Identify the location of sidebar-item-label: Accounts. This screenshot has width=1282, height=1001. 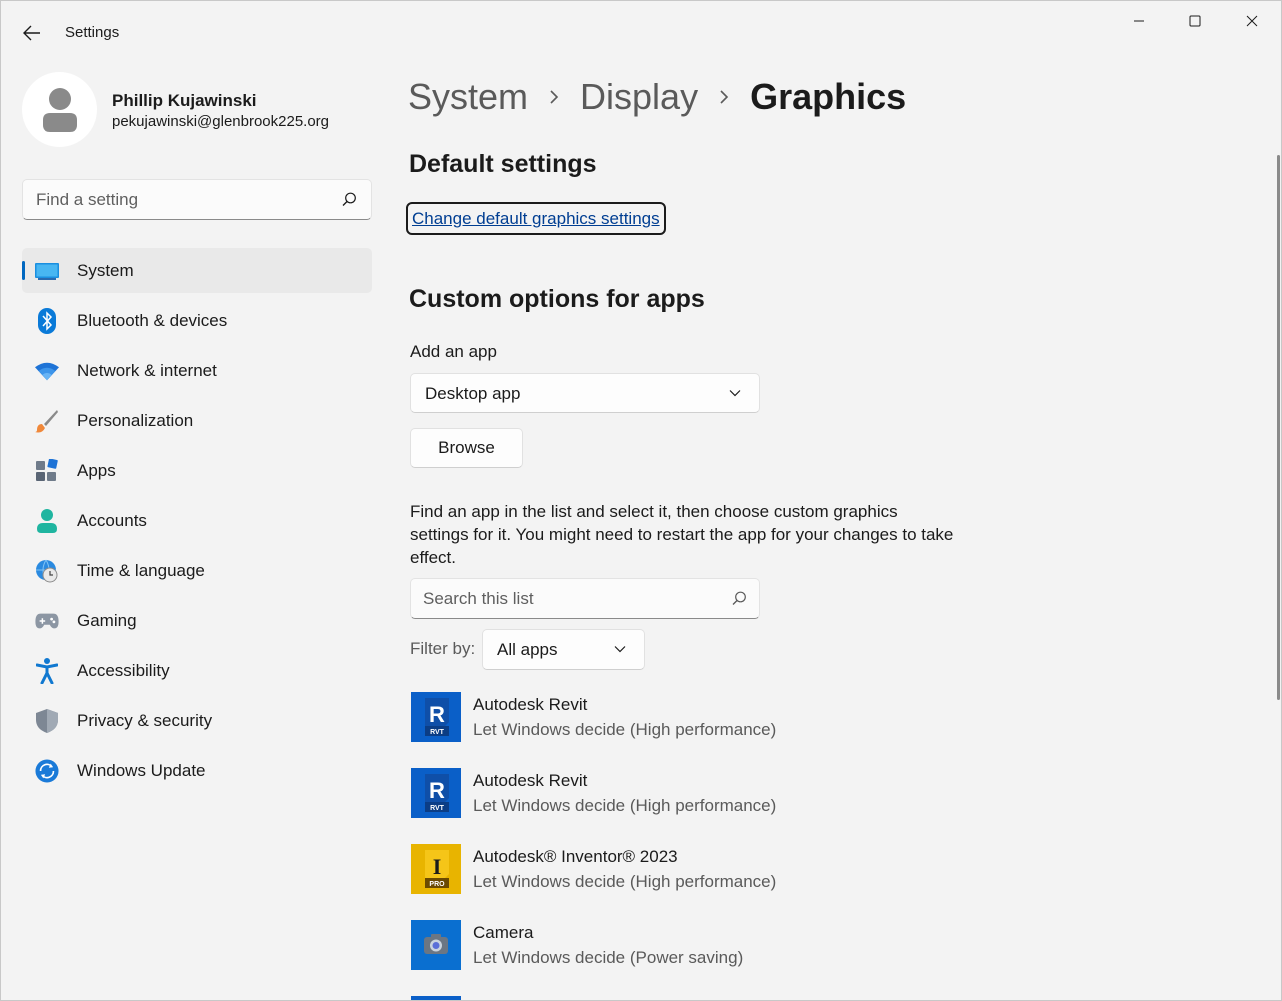
(112, 520).